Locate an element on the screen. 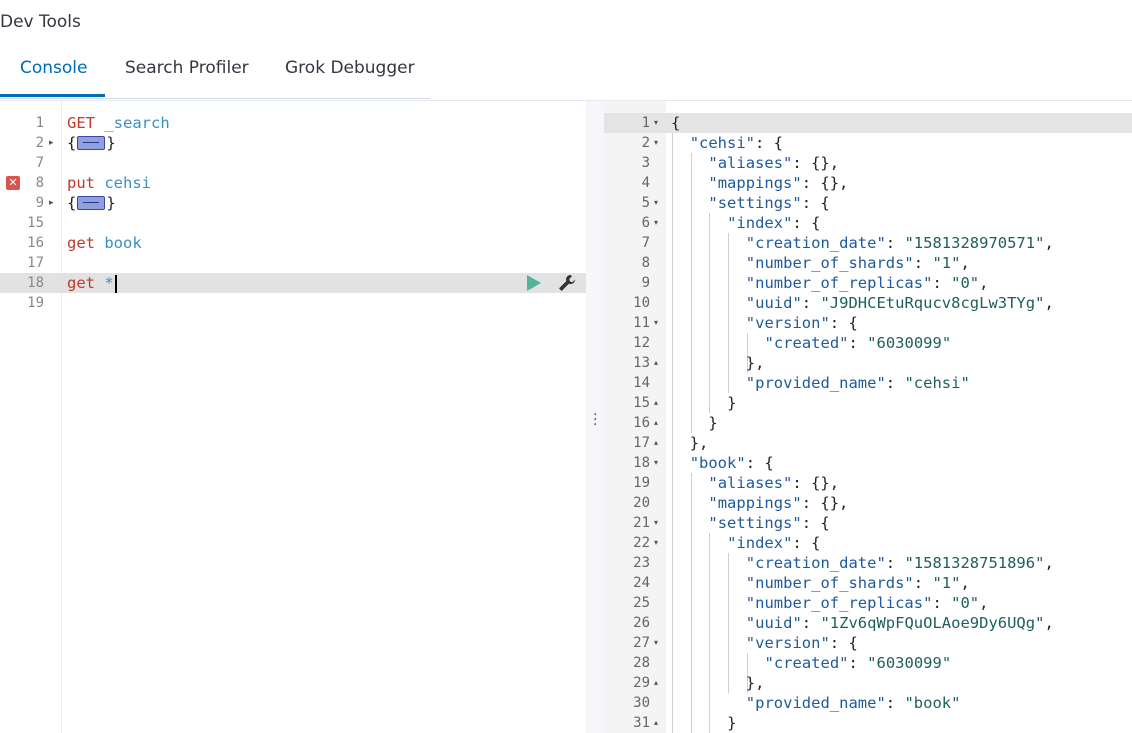 The height and width of the screenshot is (733, 1132). tab-bar: Console Search Profiler Grok Debugger is located at coordinates (215, 73).